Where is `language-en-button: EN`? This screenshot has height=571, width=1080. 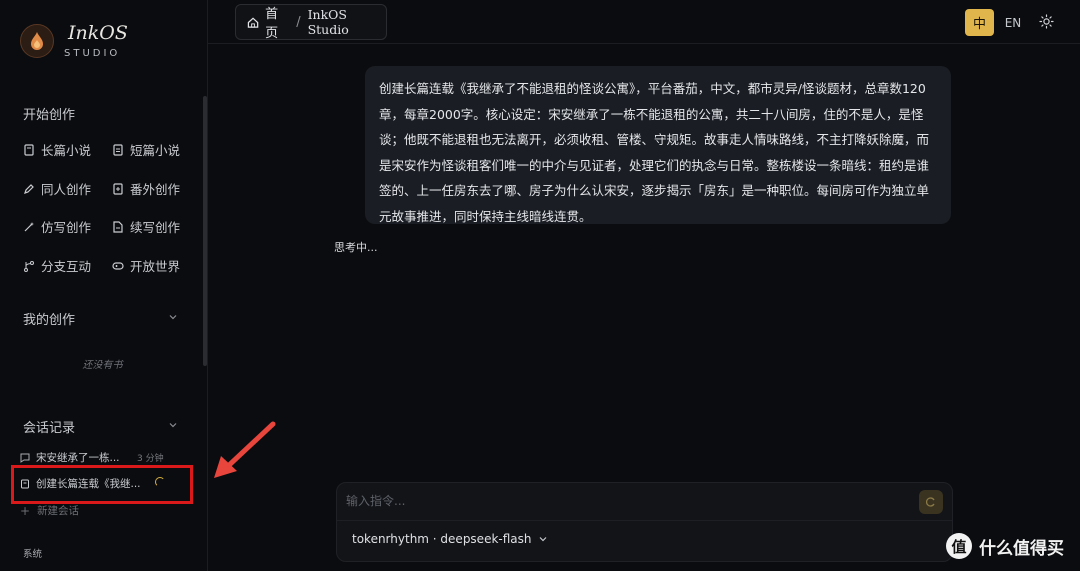
language-en-button: EN is located at coordinates (1013, 22).